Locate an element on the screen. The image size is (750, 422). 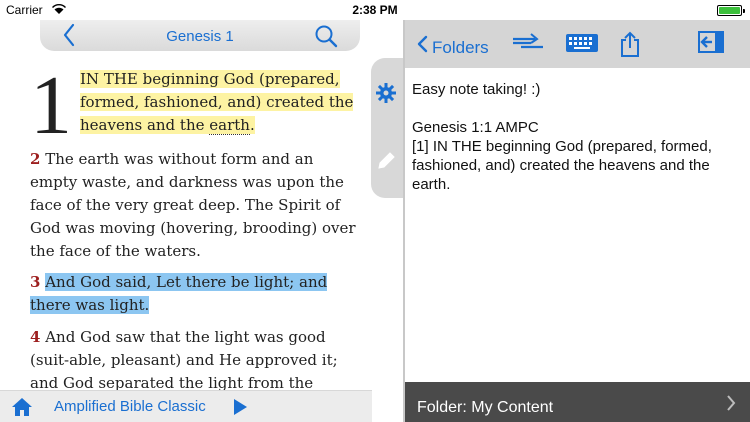
home-icon is located at coordinates (22, 409).